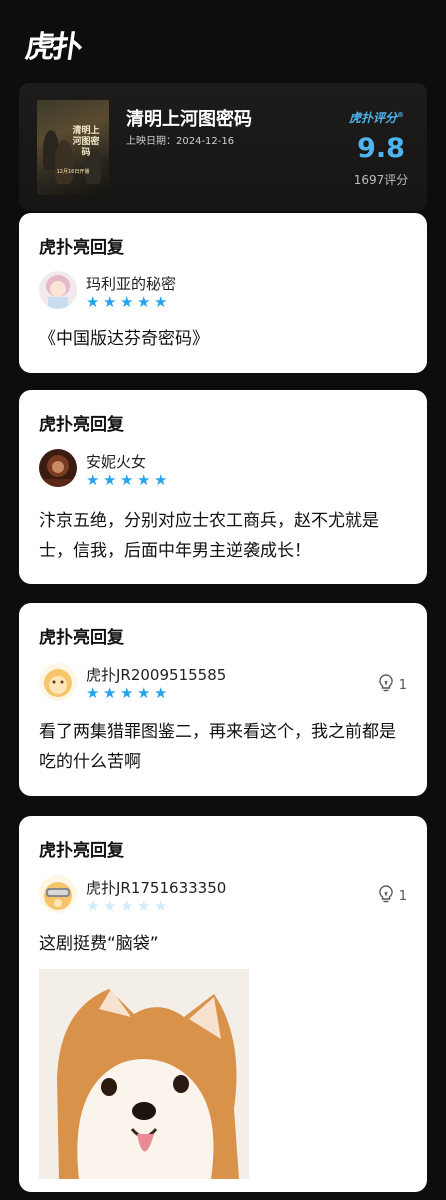 The width and height of the screenshot is (446, 1200). I want to click on hupu-logo: 虎扑, so click(52, 47).